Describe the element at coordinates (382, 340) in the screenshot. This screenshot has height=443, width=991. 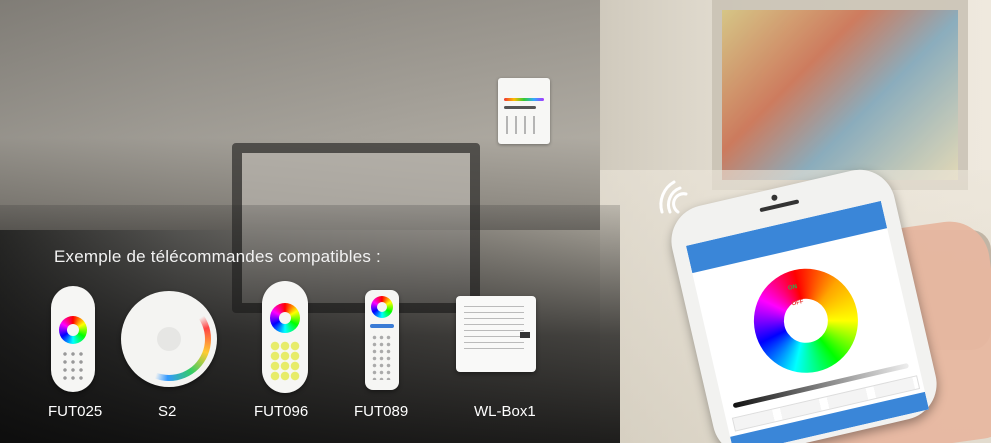
I see `remote-fut089-image` at that location.